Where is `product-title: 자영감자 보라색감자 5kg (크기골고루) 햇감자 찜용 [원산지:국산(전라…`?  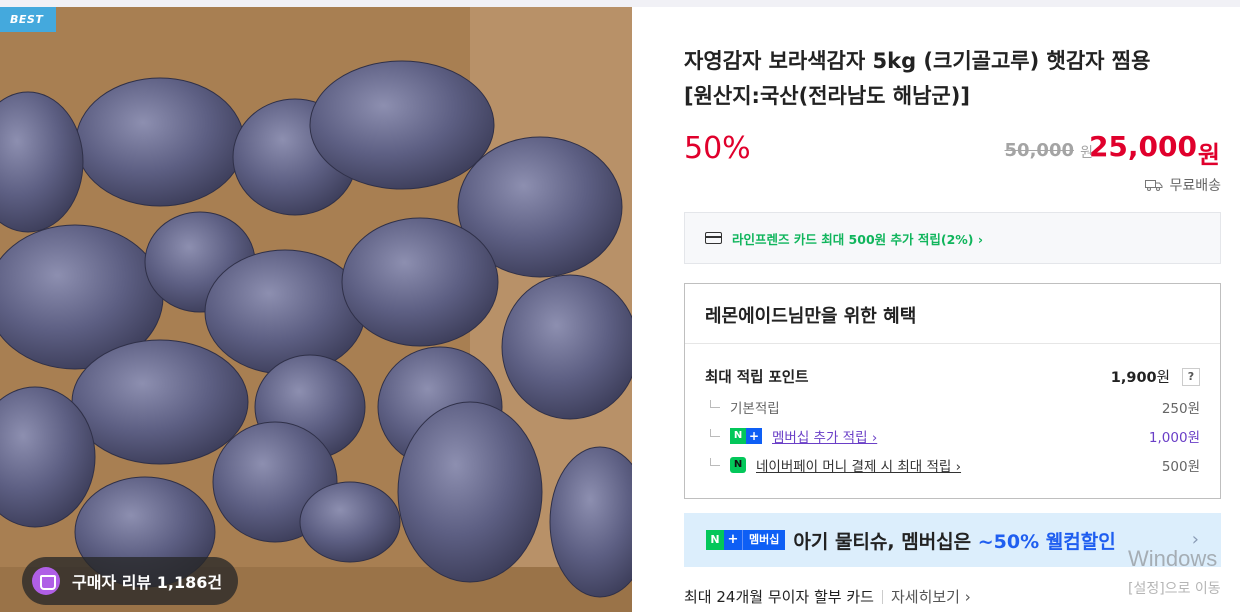
product-title: 자영감자 보라색감자 5kg (크기골고루) 햇감자 찜용 [원산지:국산(전라… is located at coordinates (952, 79).